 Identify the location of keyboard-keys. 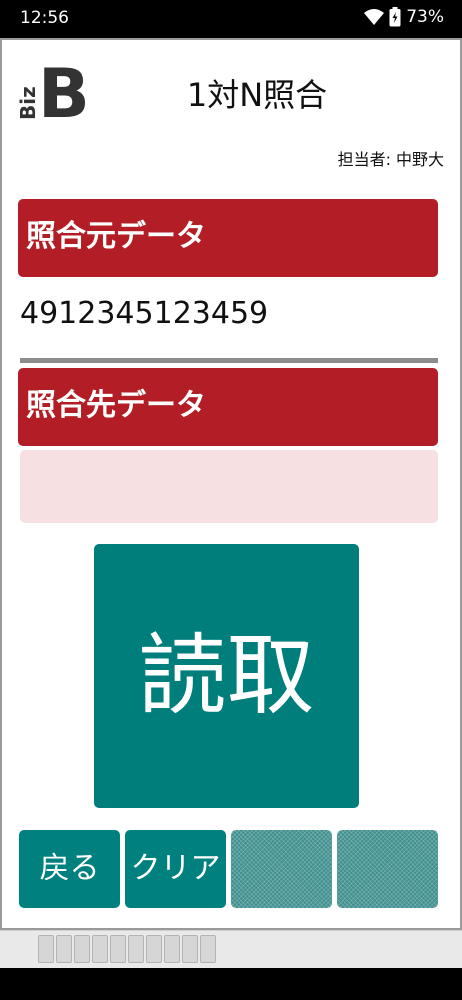
(127, 949).